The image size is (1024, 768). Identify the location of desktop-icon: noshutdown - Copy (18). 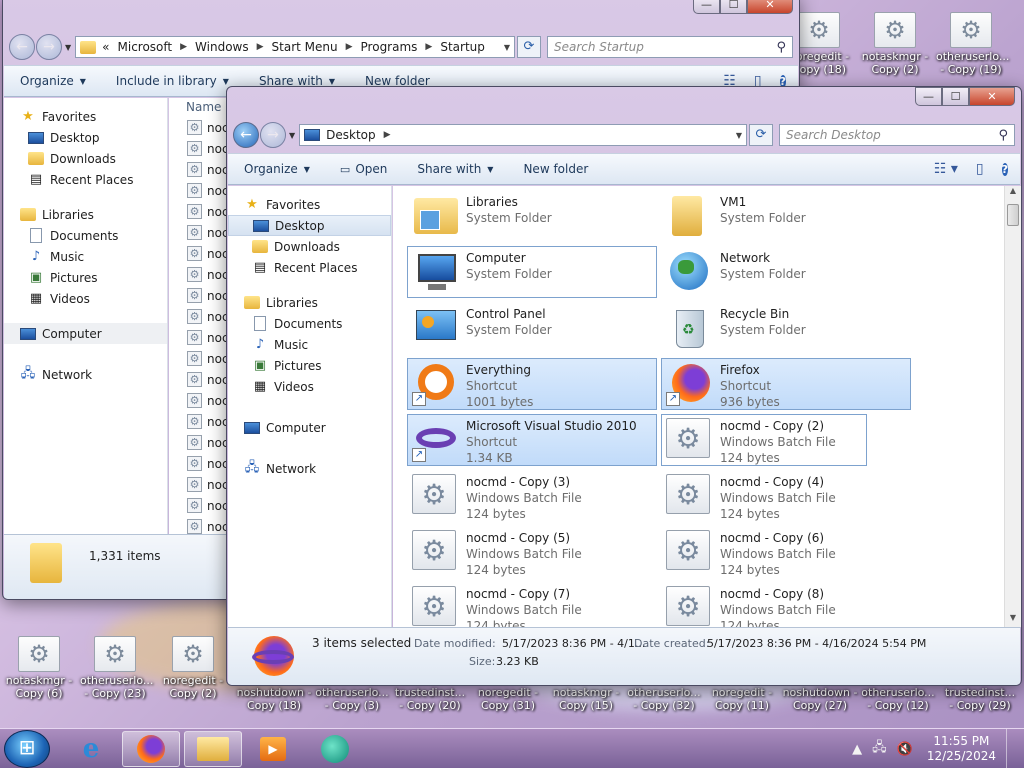
(274, 699).